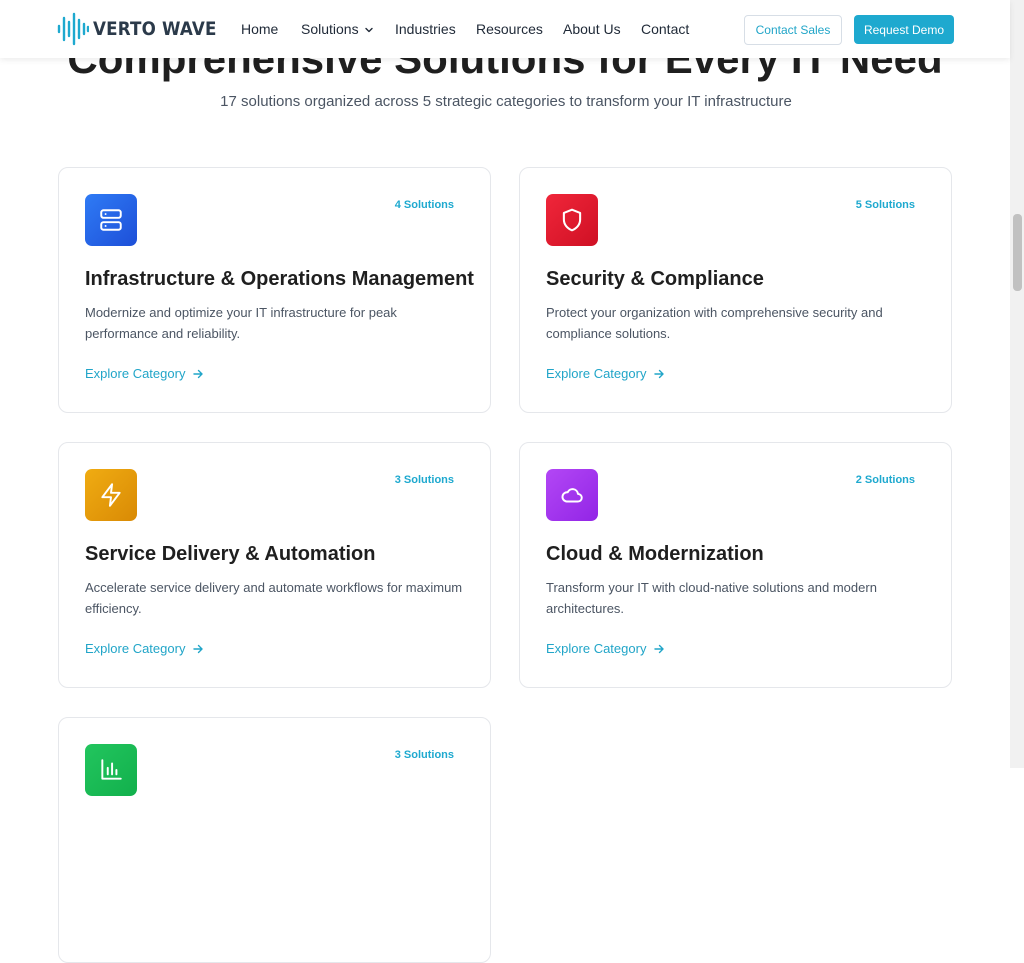 This screenshot has width=1024, height=963. I want to click on chevron-down-icon, so click(368, 30).